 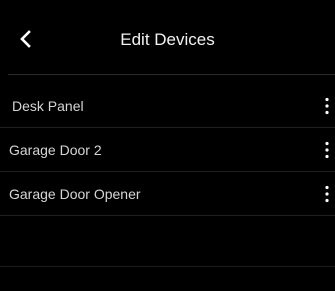 What do you see at coordinates (171, 74) in the screenshot?
I see `header-divider` at bounding box center [171, 74].